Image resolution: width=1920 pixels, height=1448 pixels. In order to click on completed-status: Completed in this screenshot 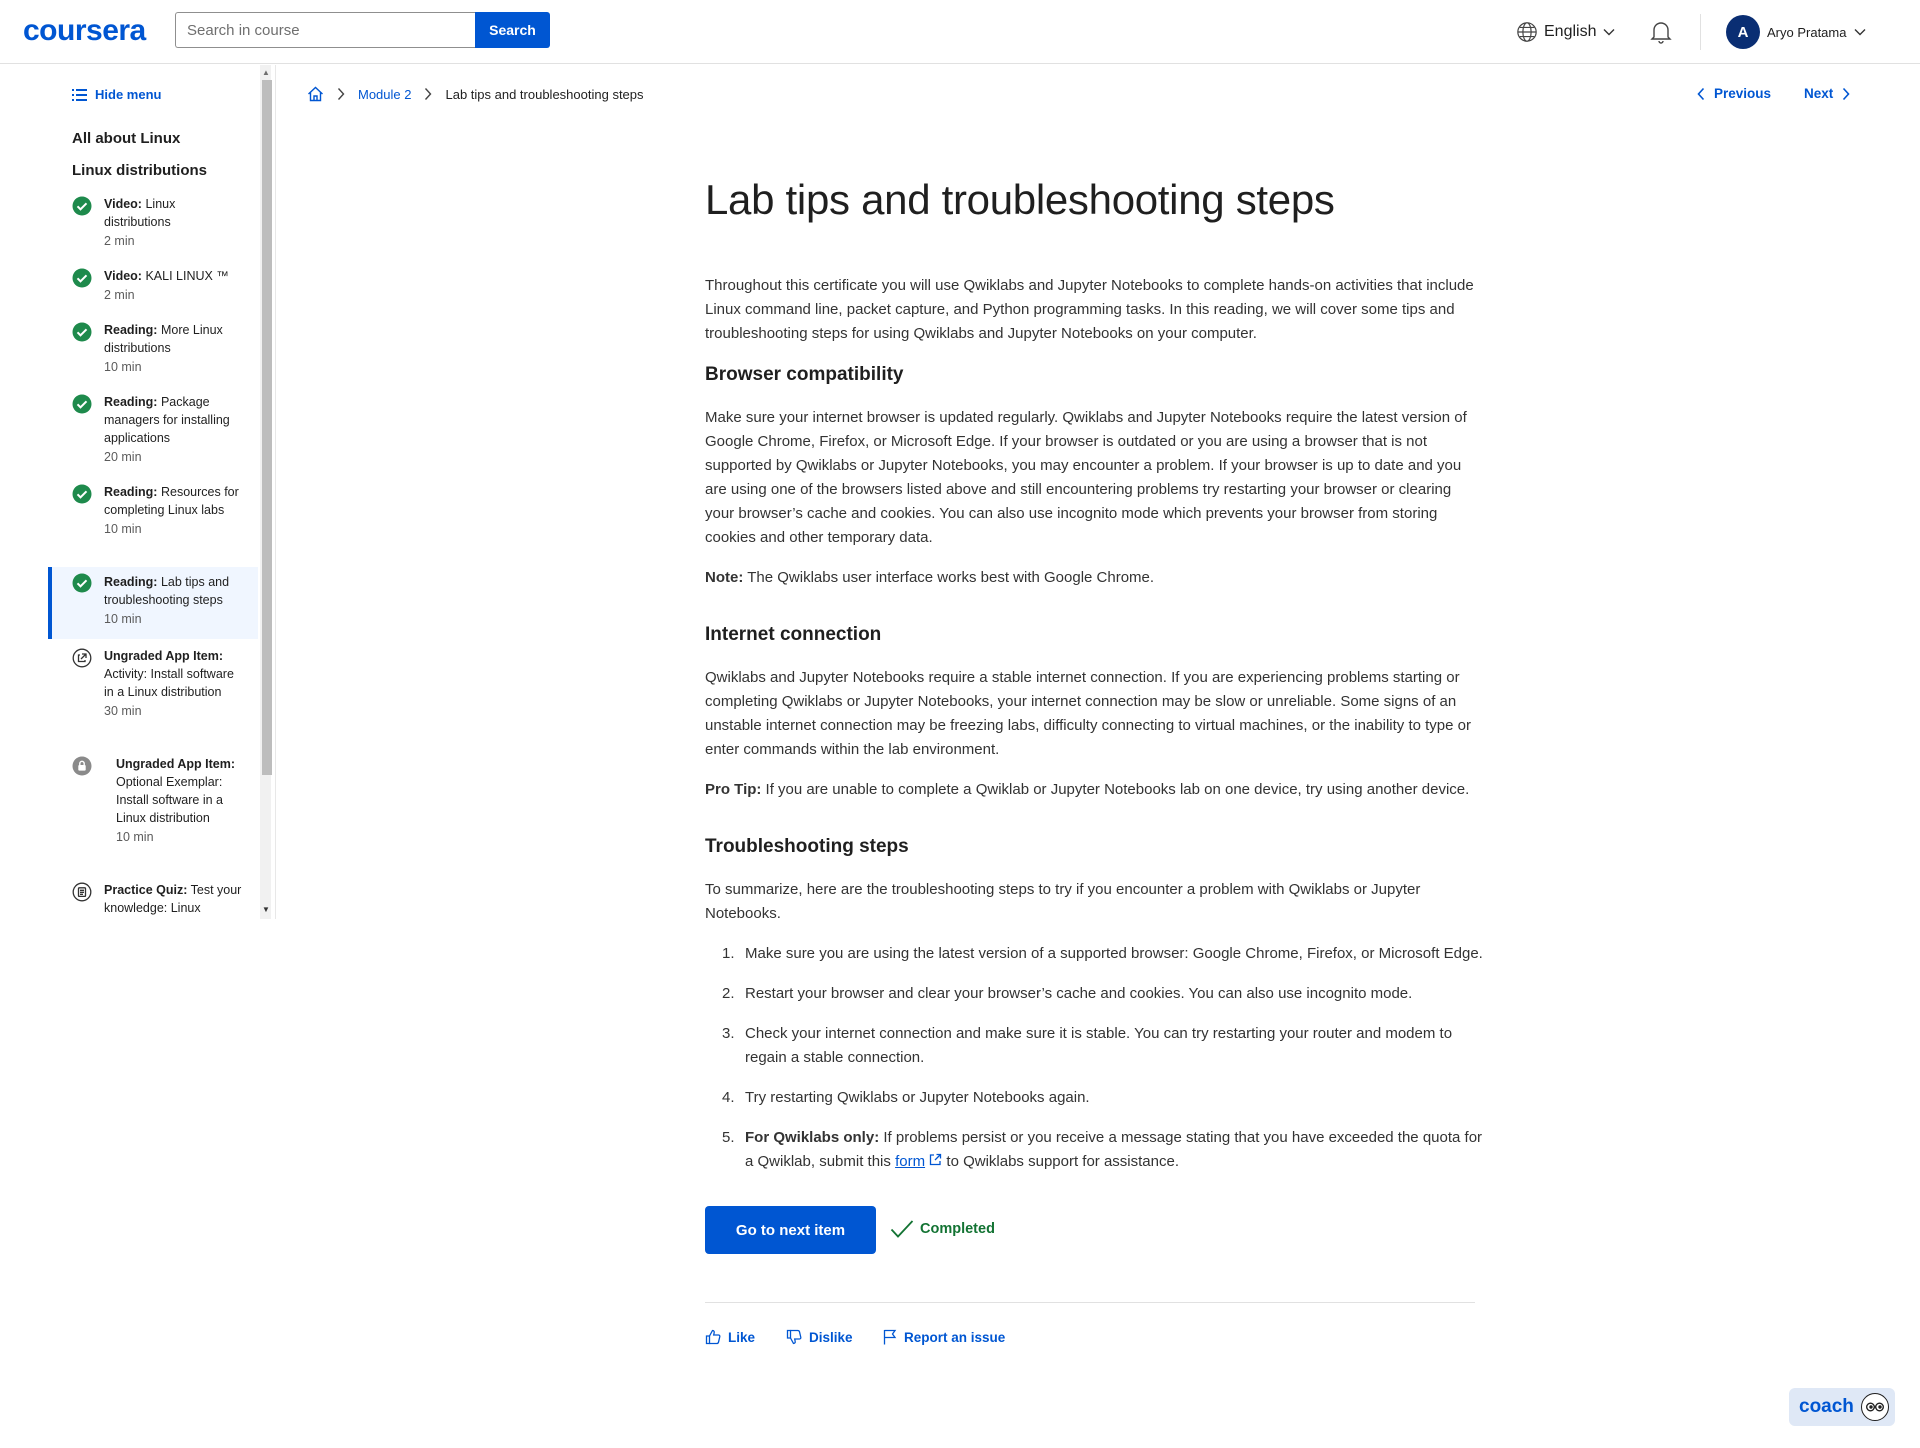, I will do `click(942, 1229)`.